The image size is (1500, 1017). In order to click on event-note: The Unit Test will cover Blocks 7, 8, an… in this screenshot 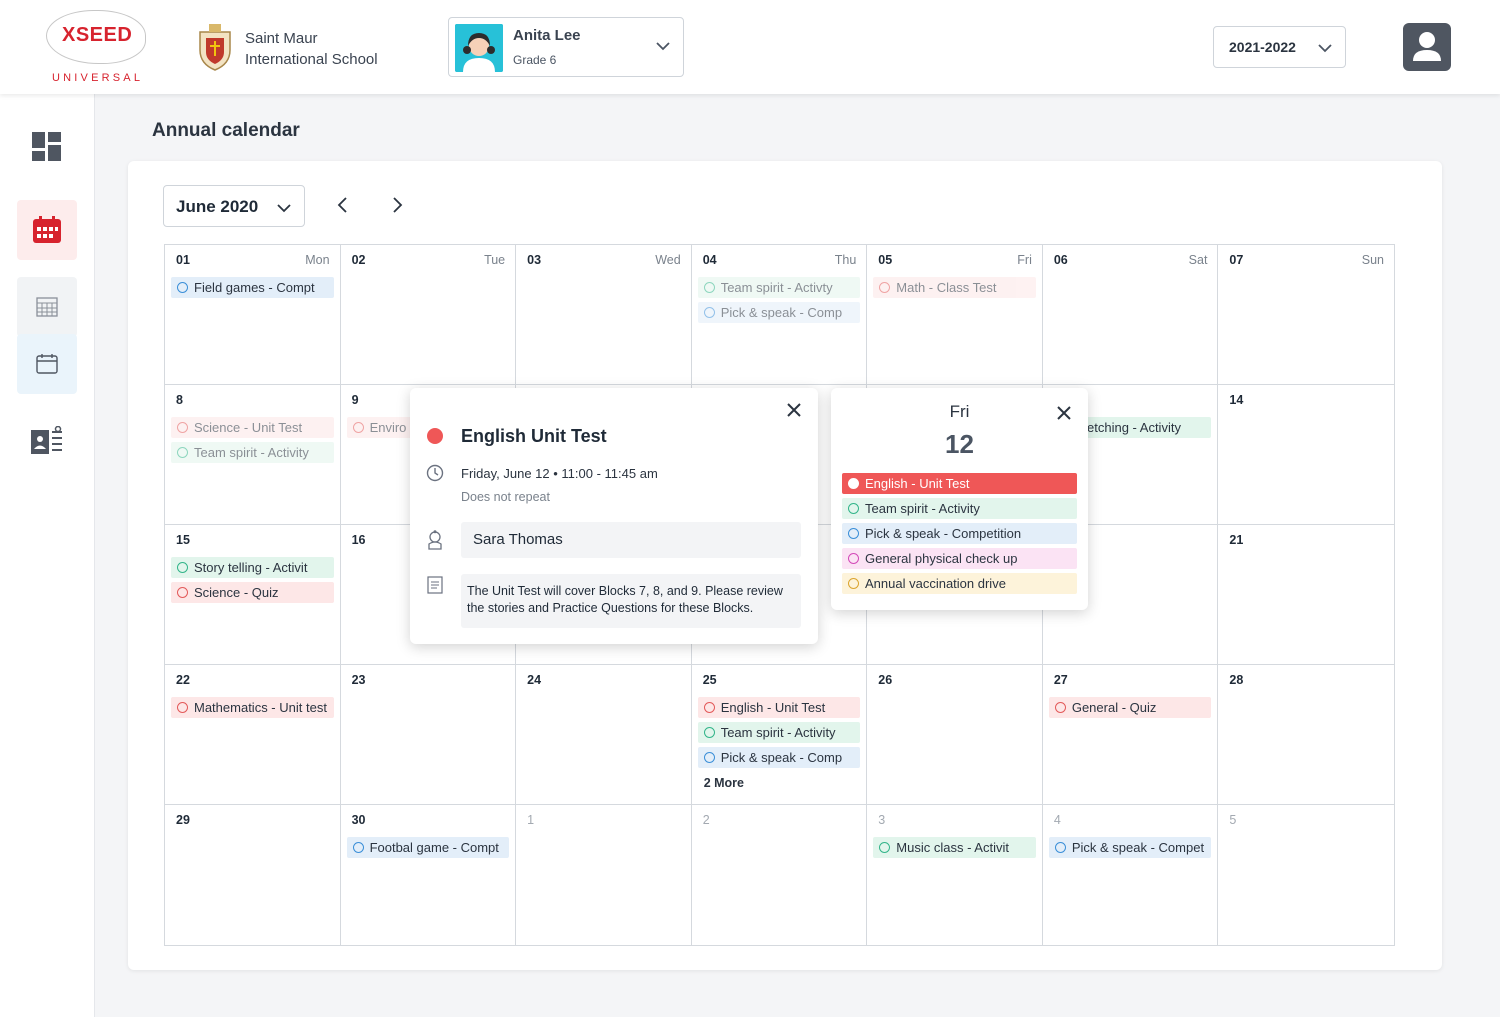, I will do `click(631, 601)`.